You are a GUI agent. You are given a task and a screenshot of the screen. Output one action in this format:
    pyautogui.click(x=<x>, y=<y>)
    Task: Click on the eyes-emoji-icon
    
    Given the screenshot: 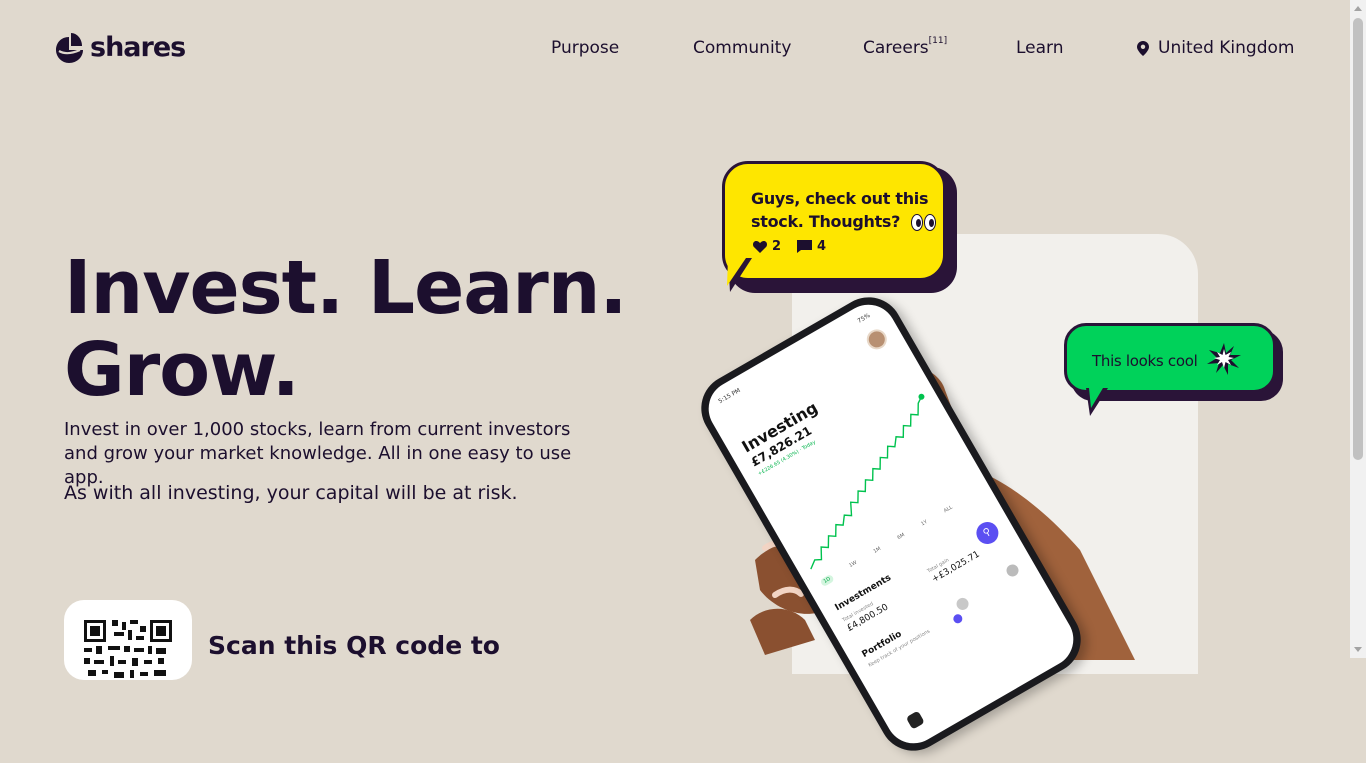 What is the action you would take?
    pyautogui.click(x=924, y=222)
    